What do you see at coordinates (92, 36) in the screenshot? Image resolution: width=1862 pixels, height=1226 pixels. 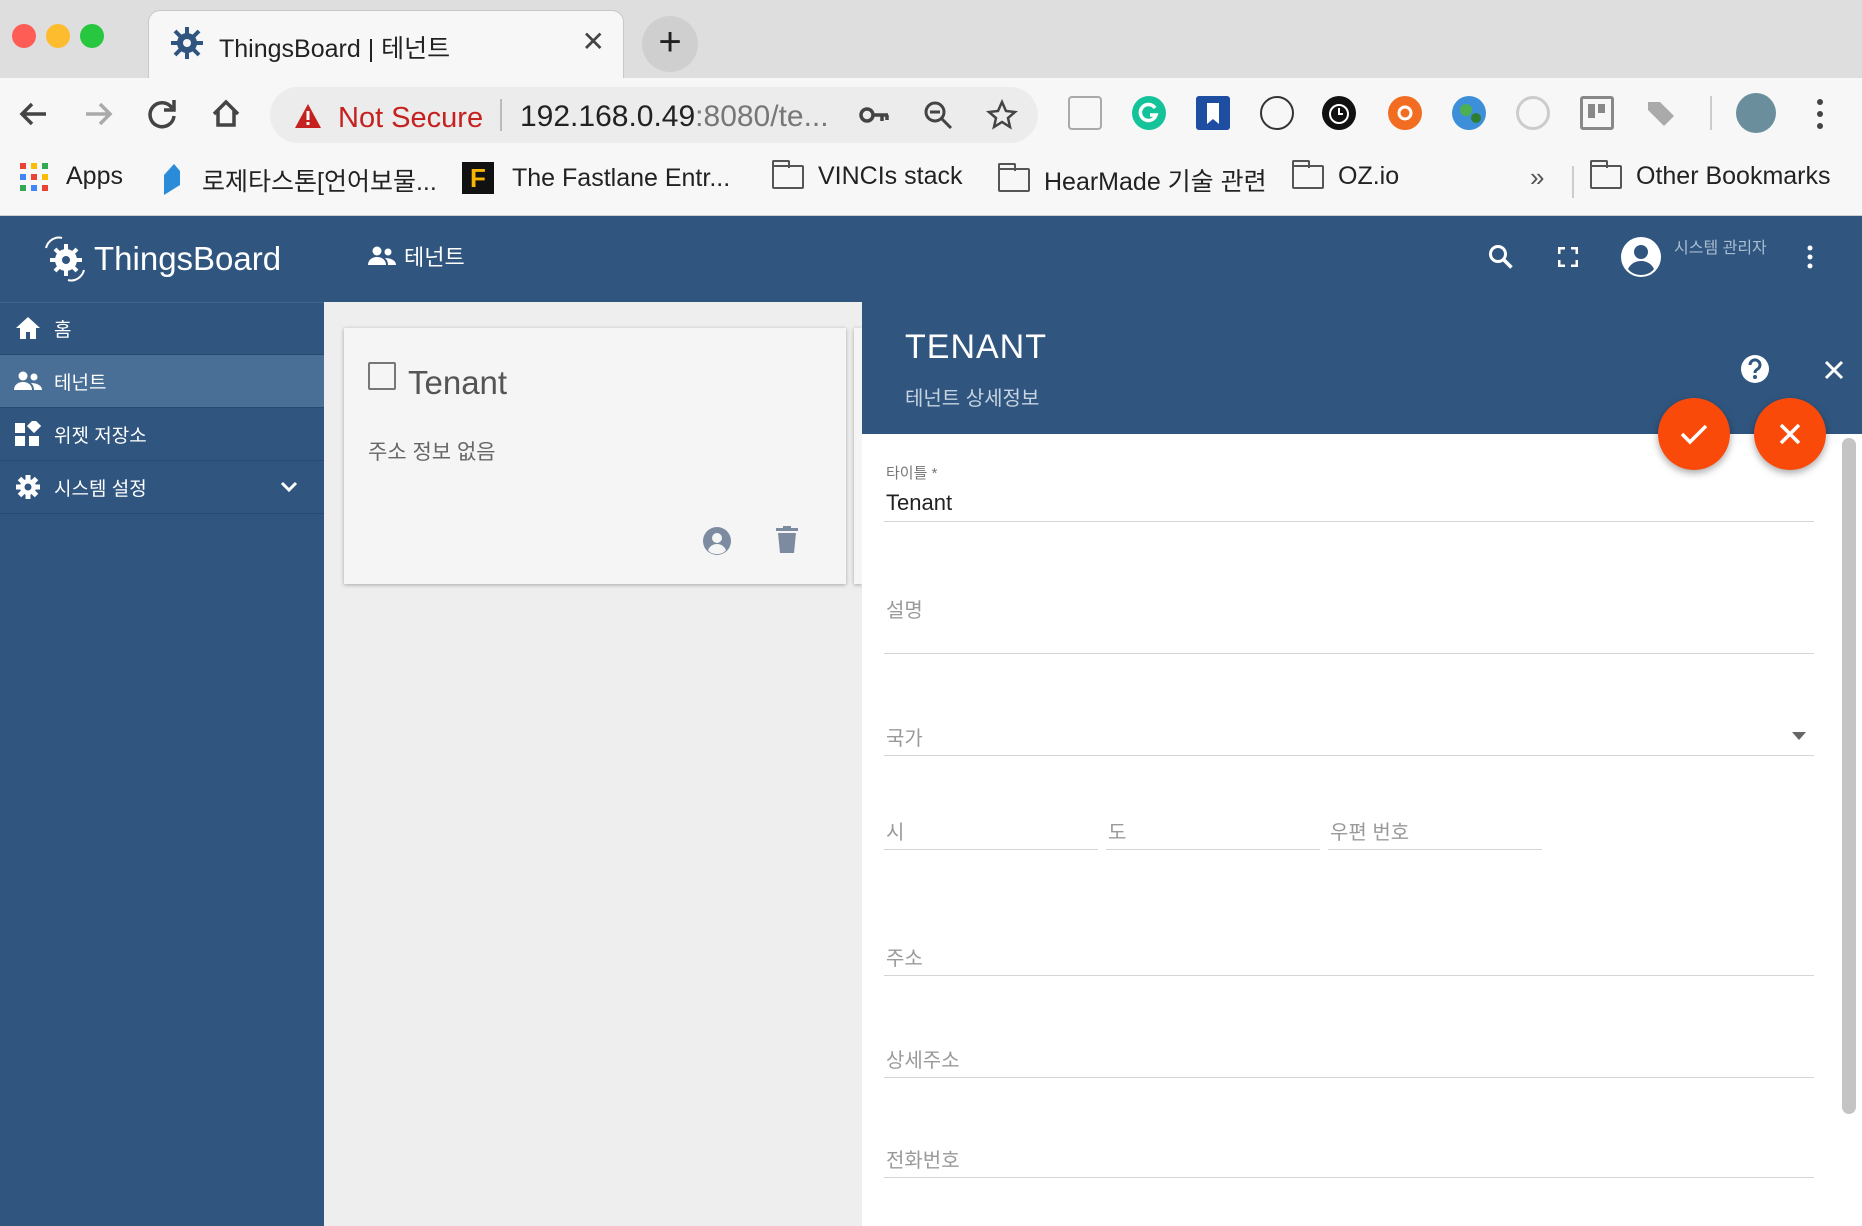 I see `zoom-window-button` at bounding box center [92, 36].